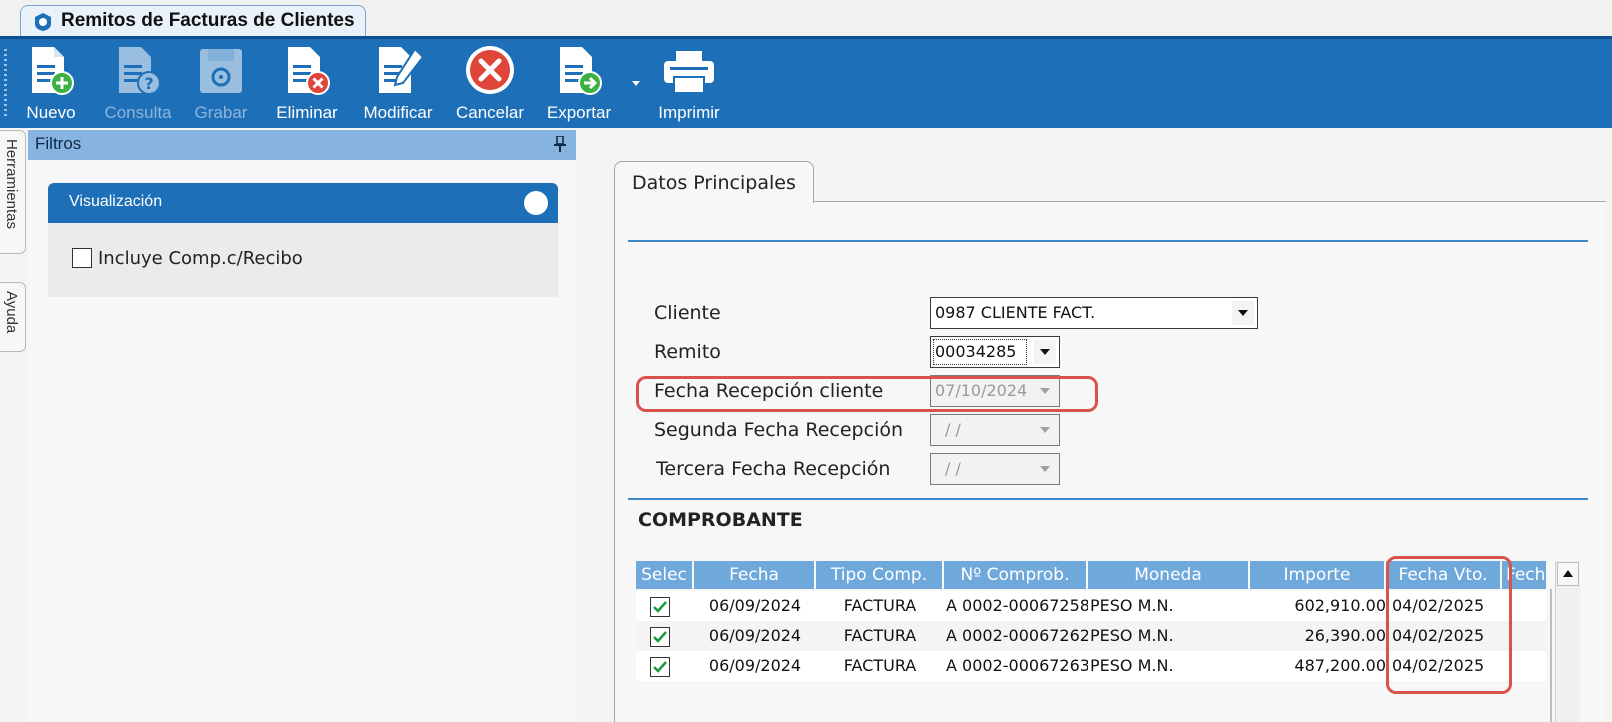 Image resolution: width=1612 pixels, height=722 pixels. Describe the element at coordinates (1015, 312) in the screenshot. I see `cliente-value: 0987 CLIENTE FACT.` at that location.